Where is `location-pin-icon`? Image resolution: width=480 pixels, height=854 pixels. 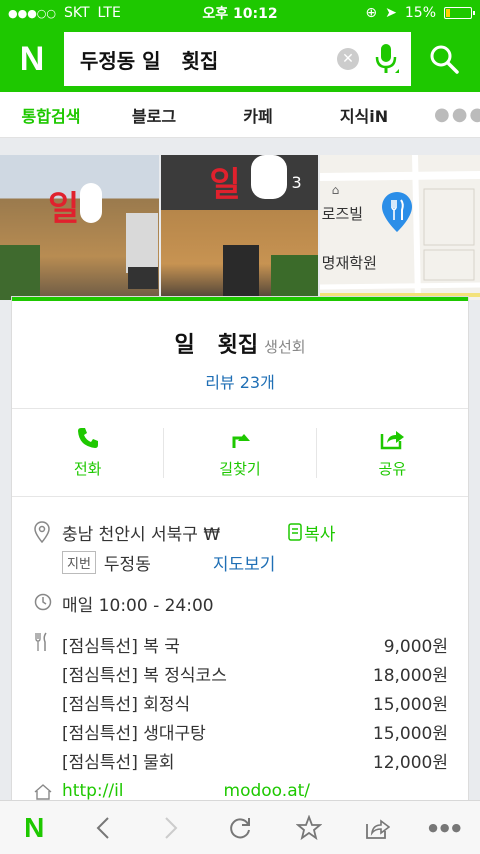
location-pin-icon is located at coordinates (396, 212).